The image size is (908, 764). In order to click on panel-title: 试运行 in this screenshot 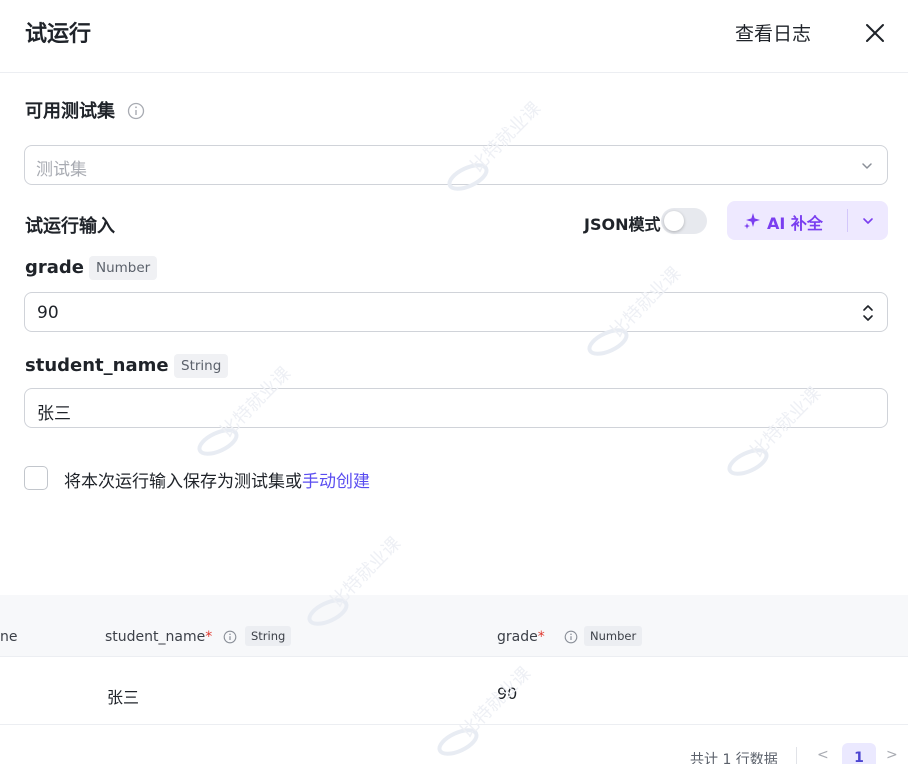, I will do `click(58, 34)`.